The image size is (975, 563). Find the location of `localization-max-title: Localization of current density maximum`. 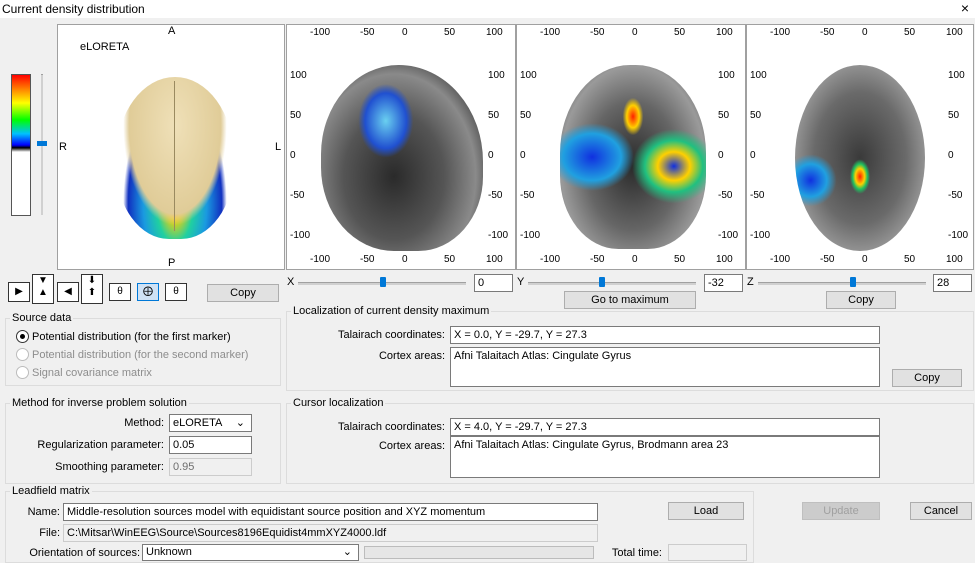

localization-max-title: Localization of current density maximum is located at coordinates (391, 311).